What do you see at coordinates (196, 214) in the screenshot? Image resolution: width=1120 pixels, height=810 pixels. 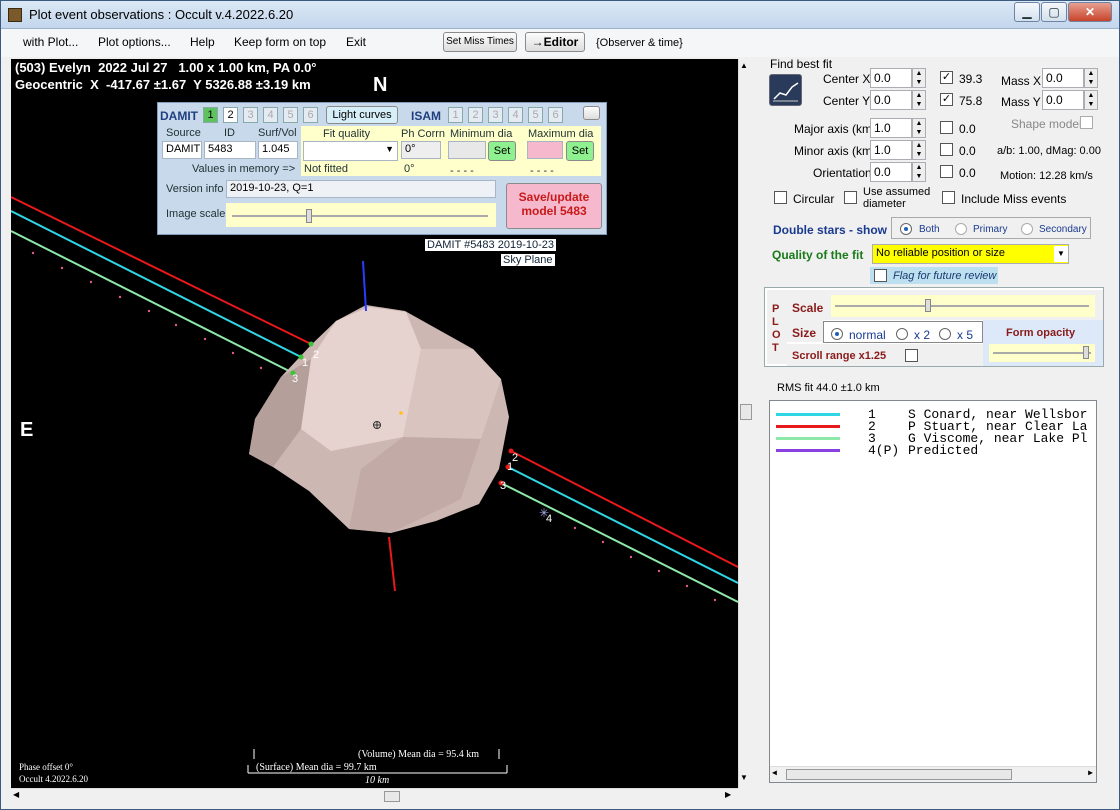 I see `image-scale-label: Image scale` at bounding box center [196, 214].